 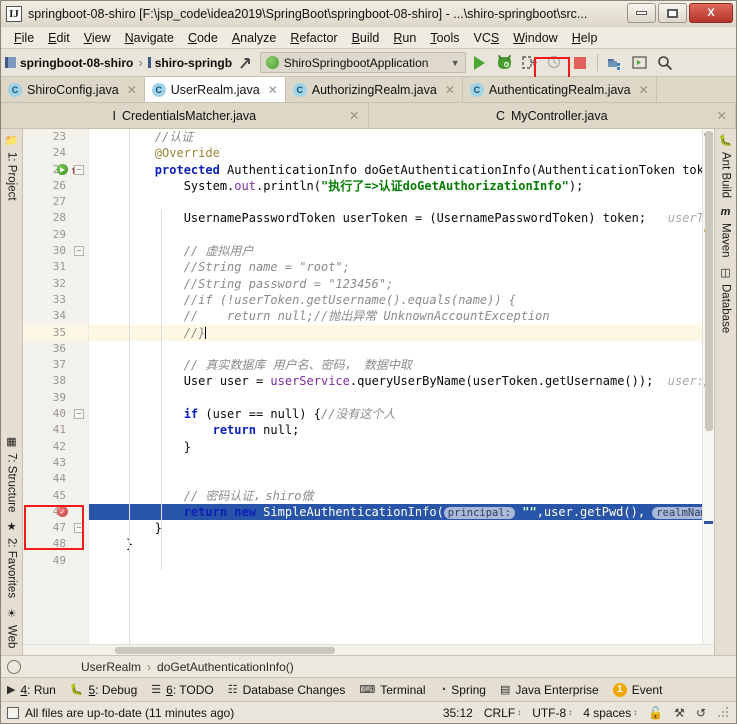 I want to click on gutter-line-47: 47−, so click(x=55, y=528).